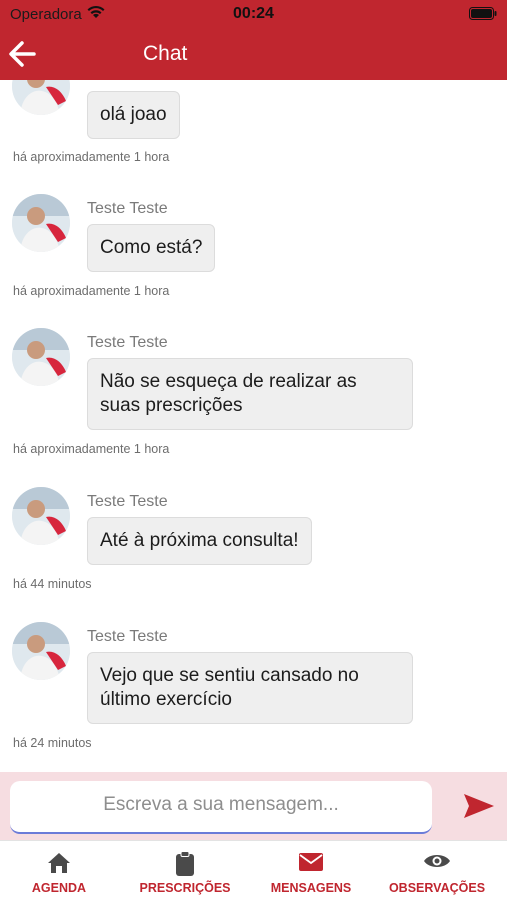  What do you see at coordinates (437, 888) in the screenshot?
I see `tab-label: OBSERVAÇÕES` at bounding box center [437, 888].